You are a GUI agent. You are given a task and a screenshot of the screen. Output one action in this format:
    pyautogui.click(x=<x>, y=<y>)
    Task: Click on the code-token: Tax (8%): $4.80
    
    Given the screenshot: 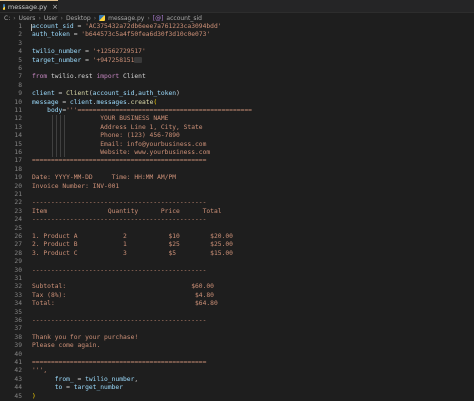 What is the action you would take?
    pyautogui.click(x=123, y=295)
    